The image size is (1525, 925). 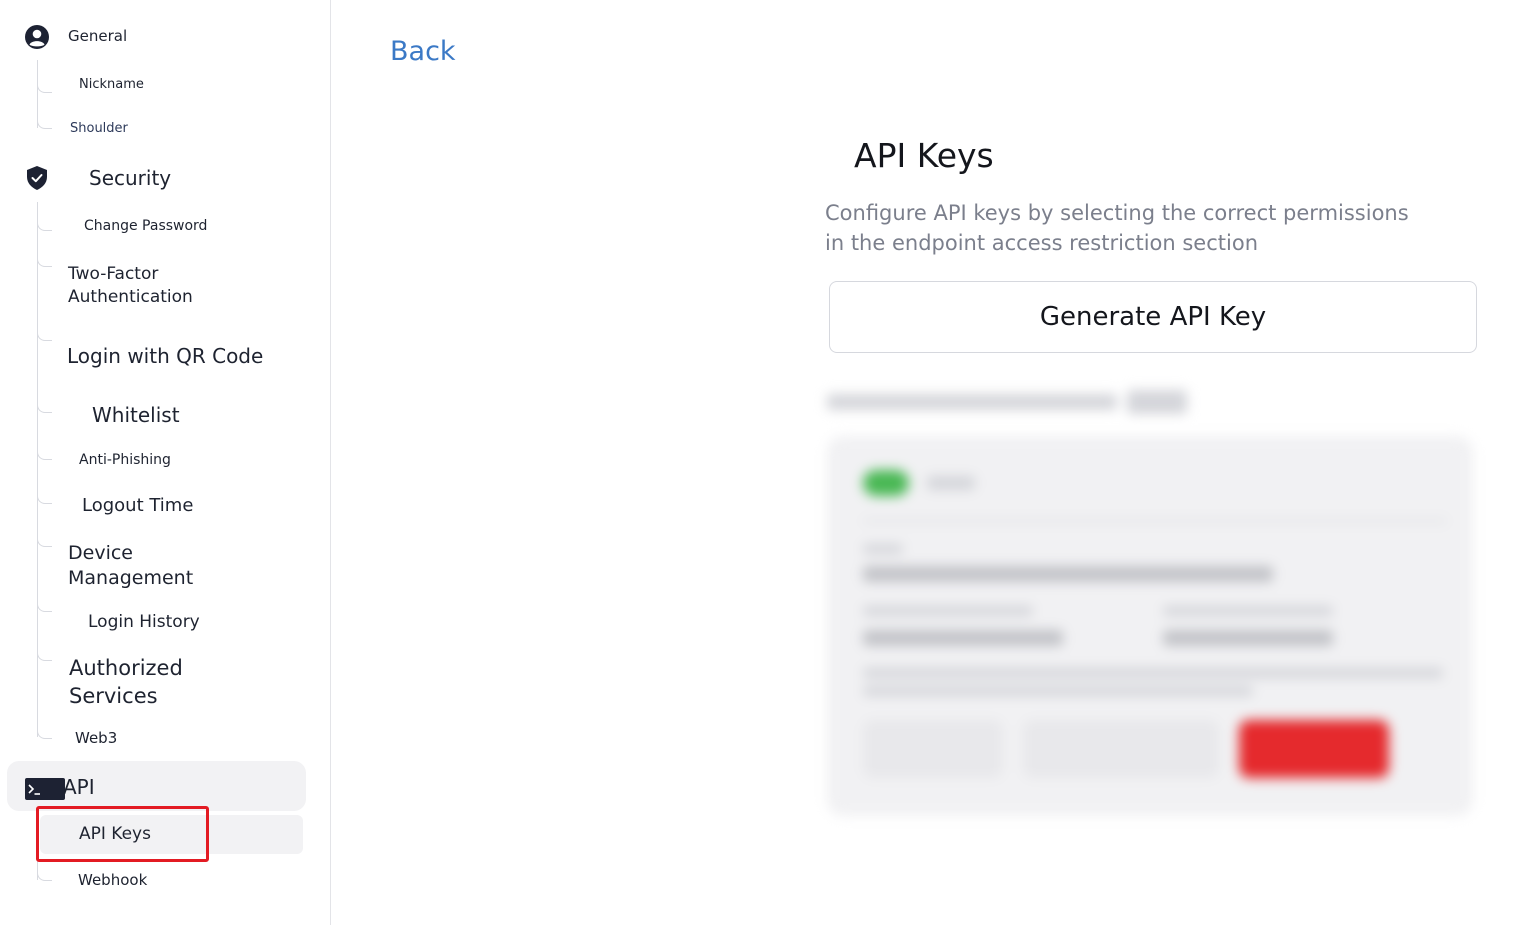 What do you see at coordinates (144, 622) in the screenshot?
I see `sidebar-item-login-history: Login History` at bounding box center [144, 622].